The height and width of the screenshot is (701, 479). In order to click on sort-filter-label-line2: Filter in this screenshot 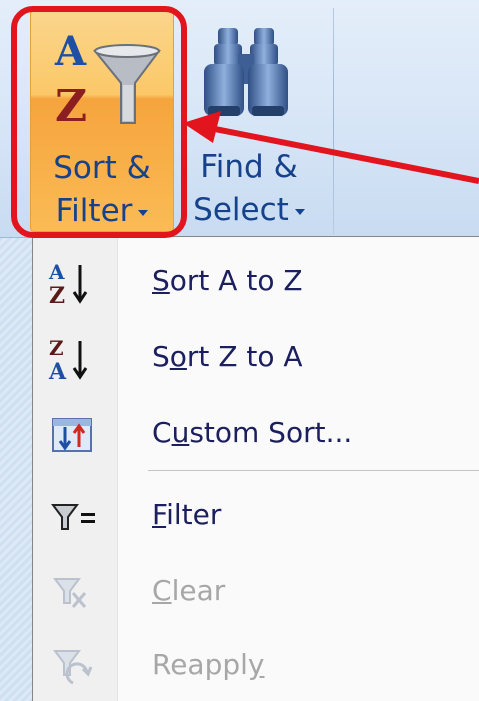, I will do `click(102, 211)`.